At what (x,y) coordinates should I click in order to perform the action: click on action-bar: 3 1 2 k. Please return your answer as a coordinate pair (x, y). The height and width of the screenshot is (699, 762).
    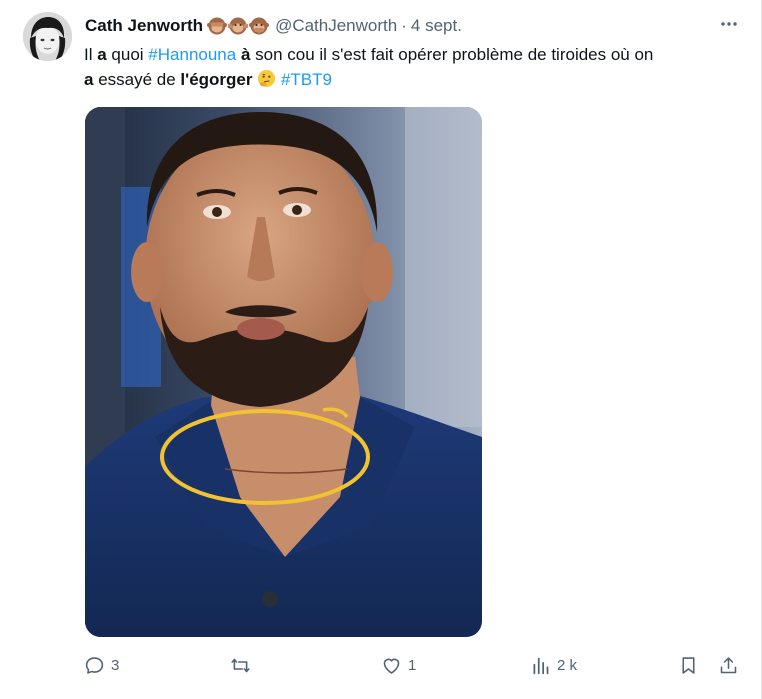
    Looking at the image, I should click on (381, 665).